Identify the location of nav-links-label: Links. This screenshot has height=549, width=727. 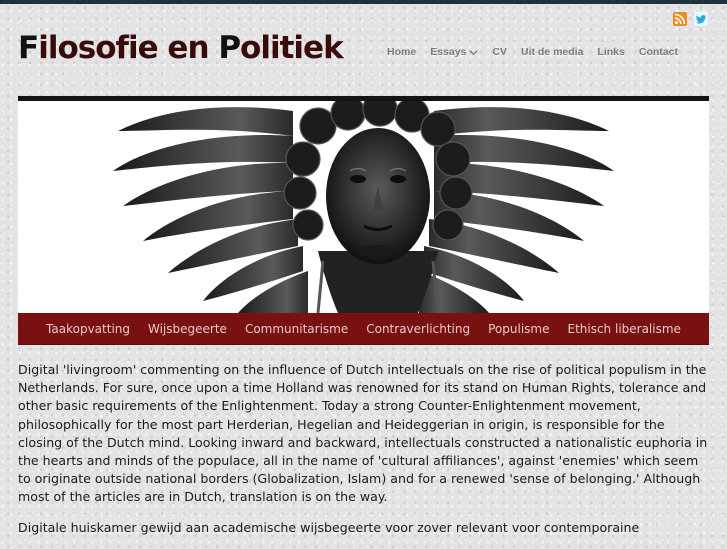
(611, 52).